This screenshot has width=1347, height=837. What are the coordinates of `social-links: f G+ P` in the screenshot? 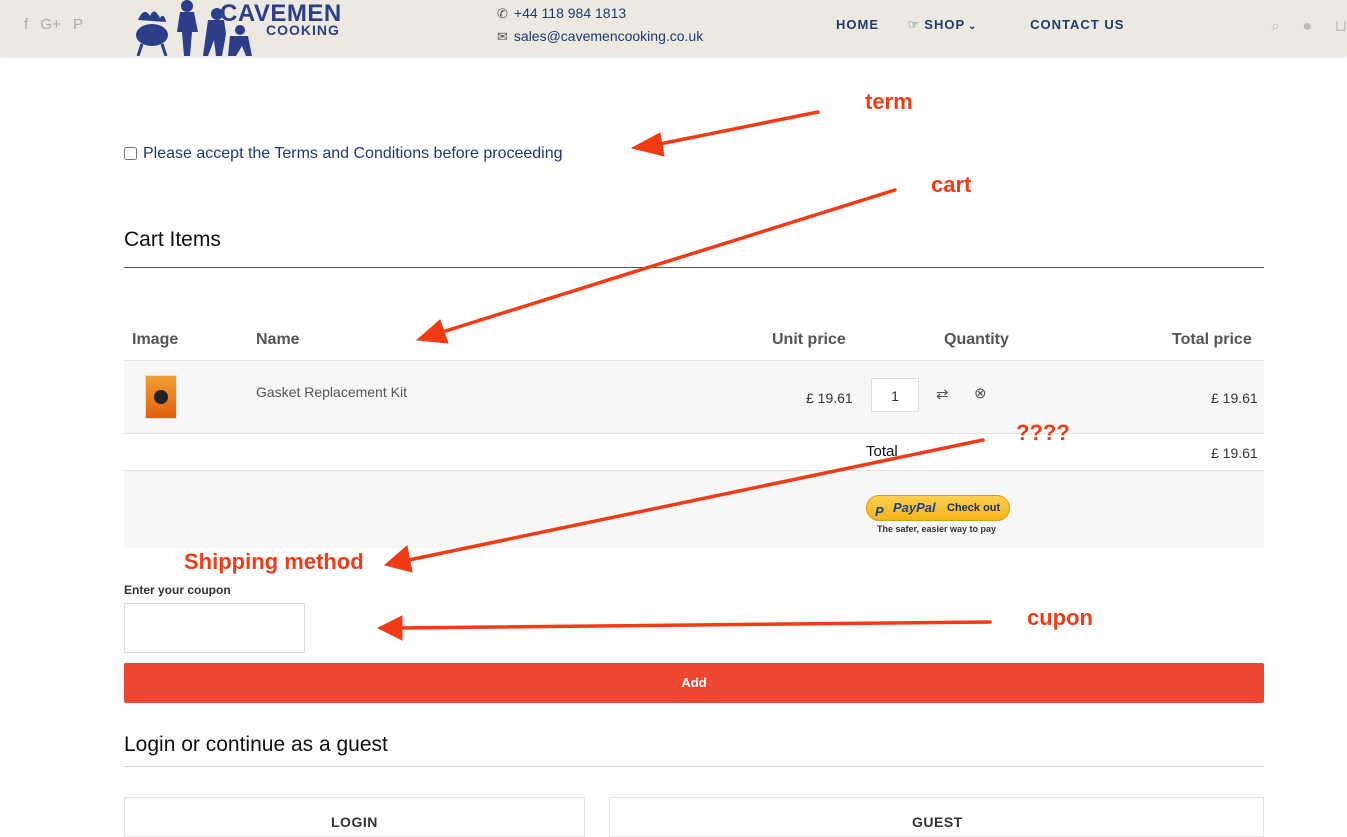 It's located at (57, 24).